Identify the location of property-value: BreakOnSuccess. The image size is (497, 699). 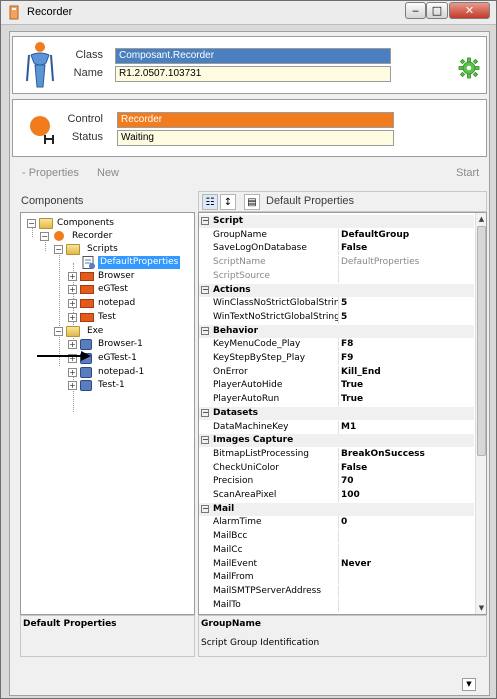
(383, 454).